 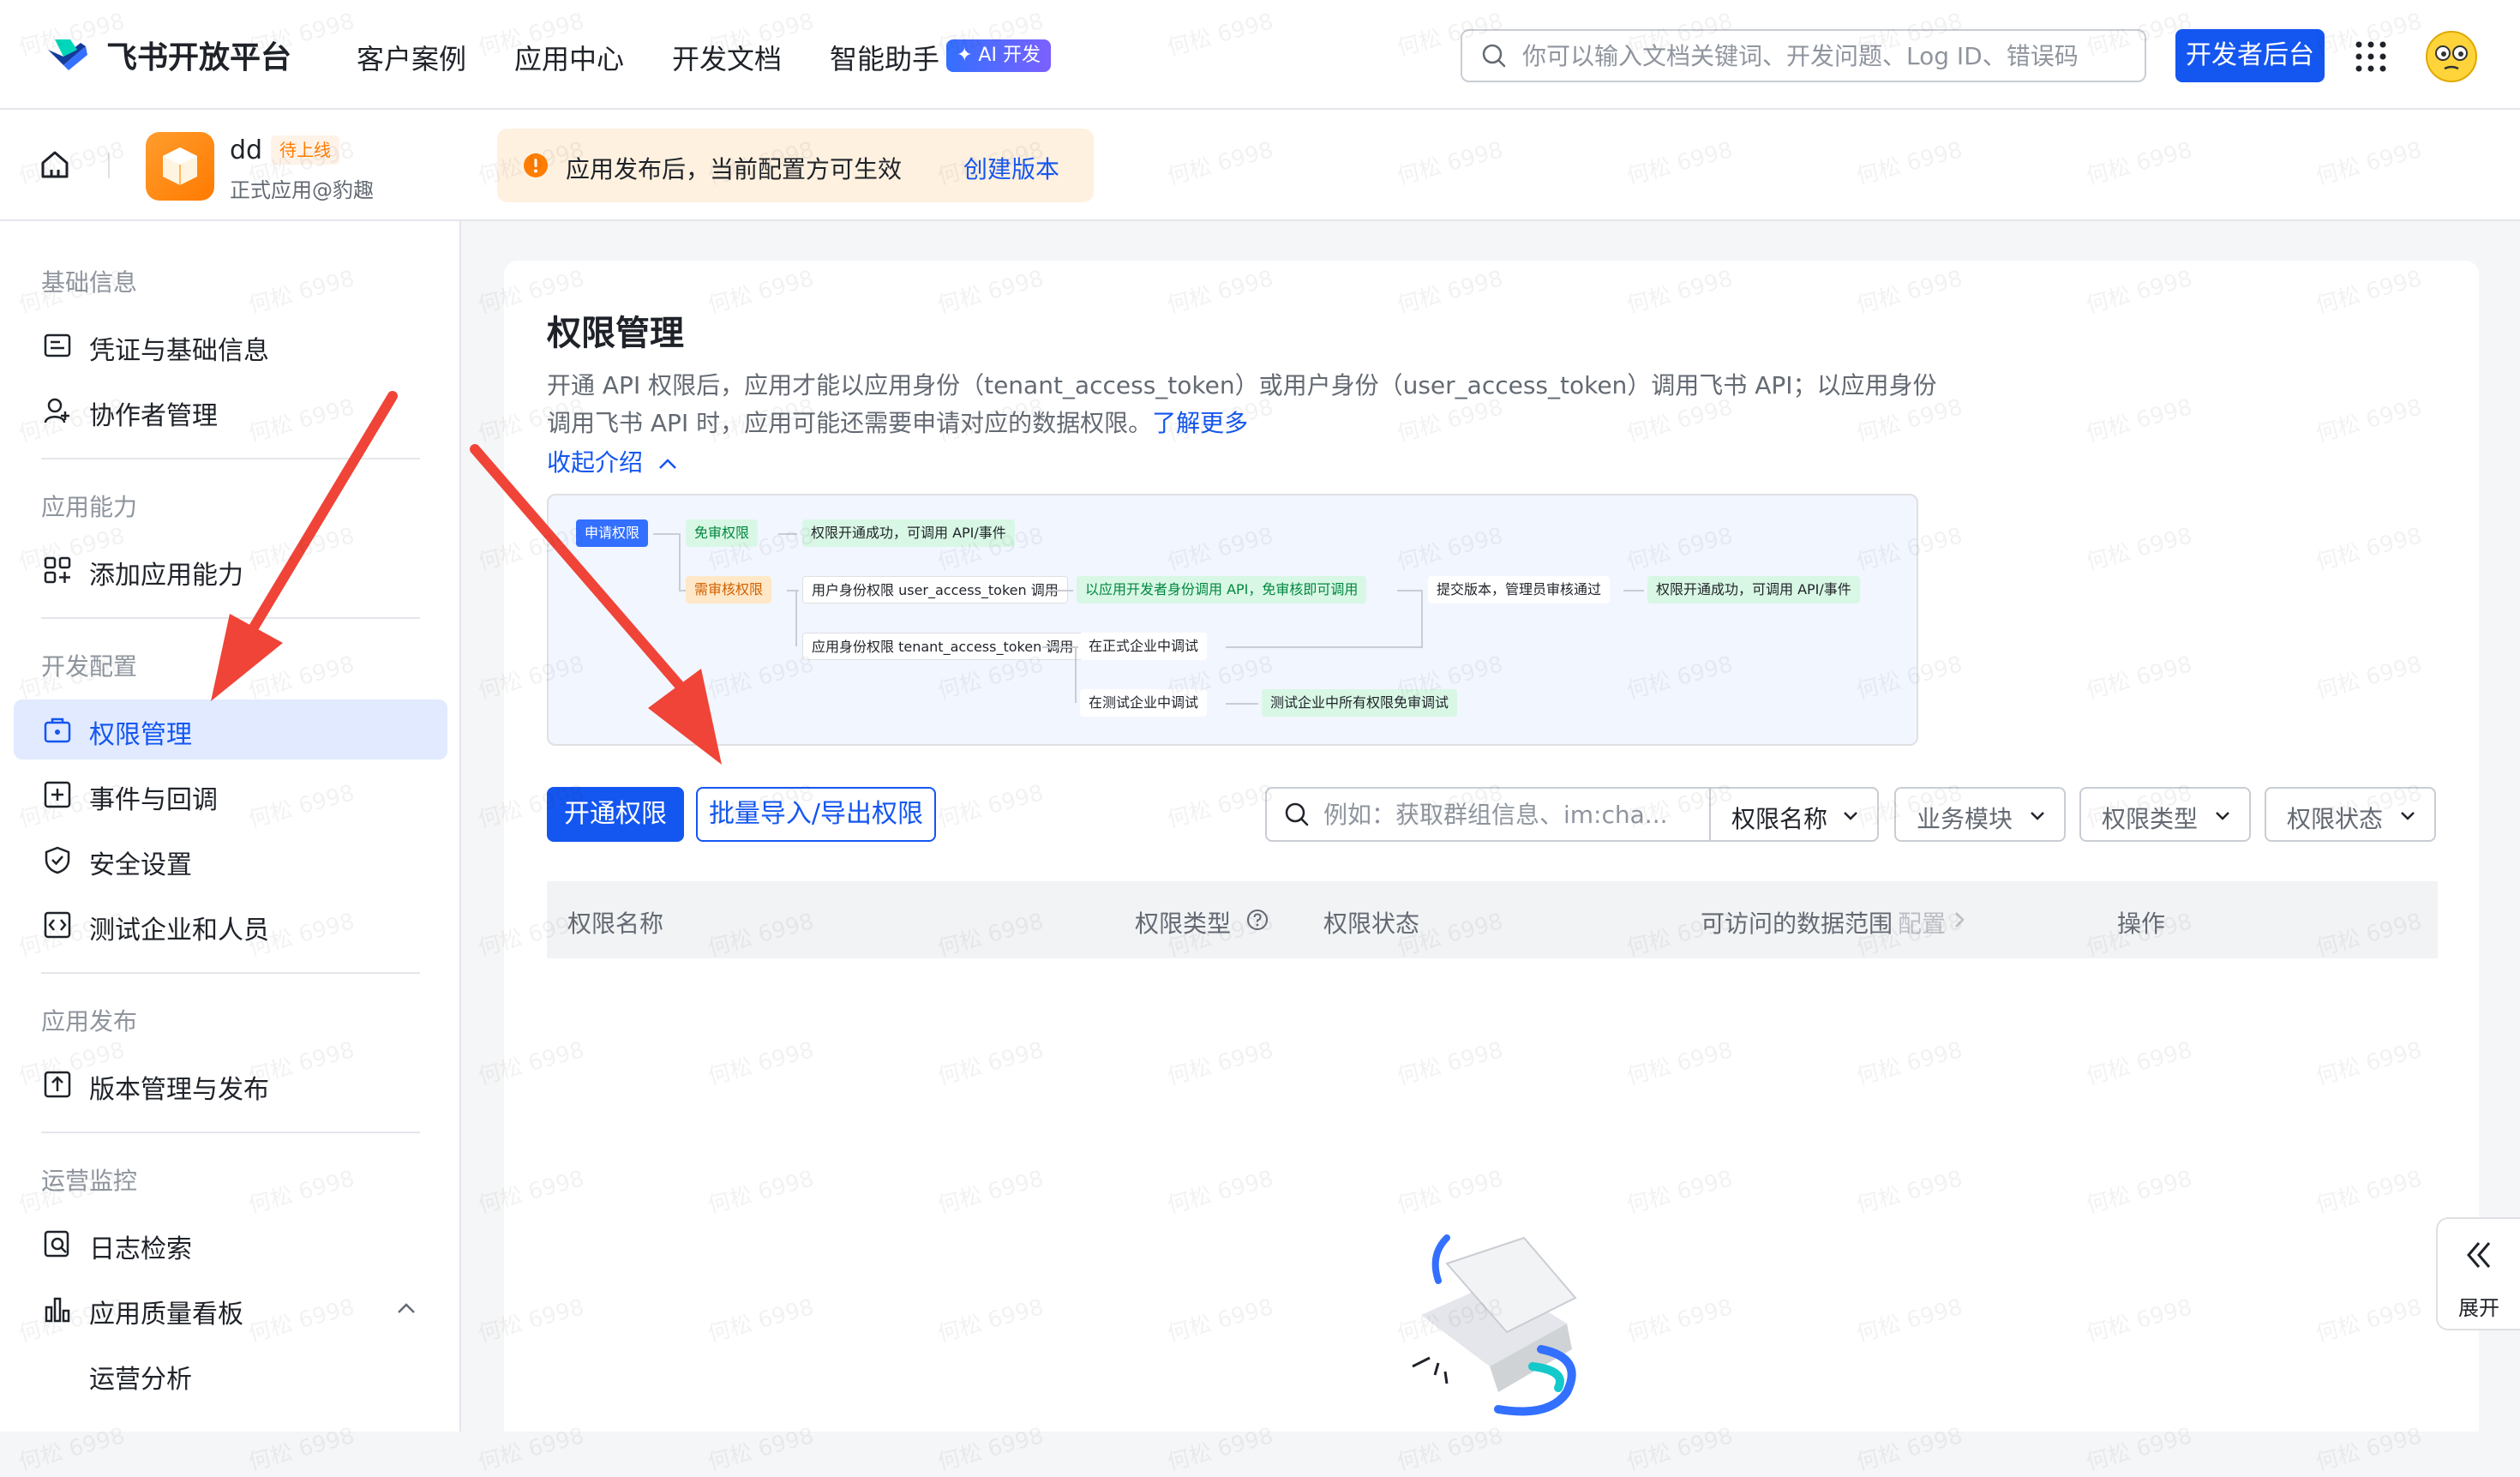 I want to click on permission-search, so click(x=1488, y=815).